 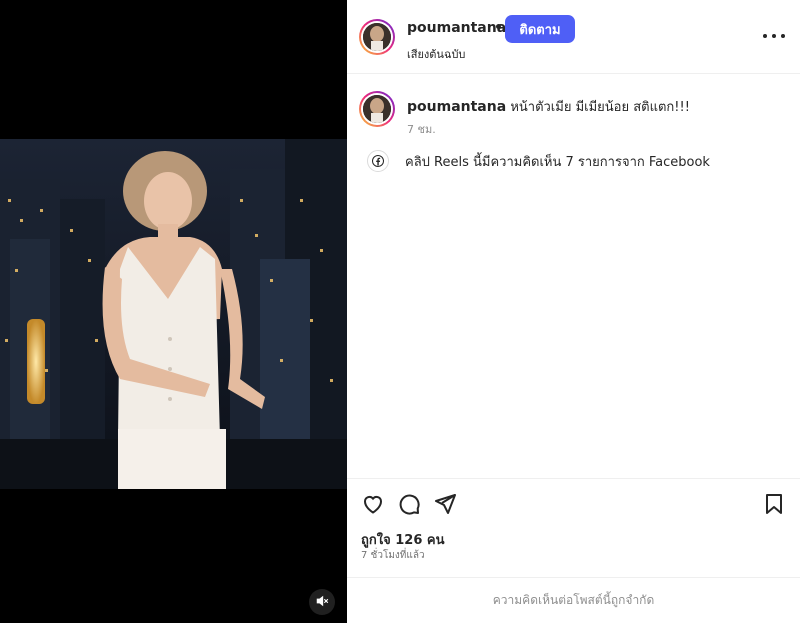 What do you see at coordinates (378, 161) in the screenshot?
I see `facebook-icon` at bounding box center [378, 161].